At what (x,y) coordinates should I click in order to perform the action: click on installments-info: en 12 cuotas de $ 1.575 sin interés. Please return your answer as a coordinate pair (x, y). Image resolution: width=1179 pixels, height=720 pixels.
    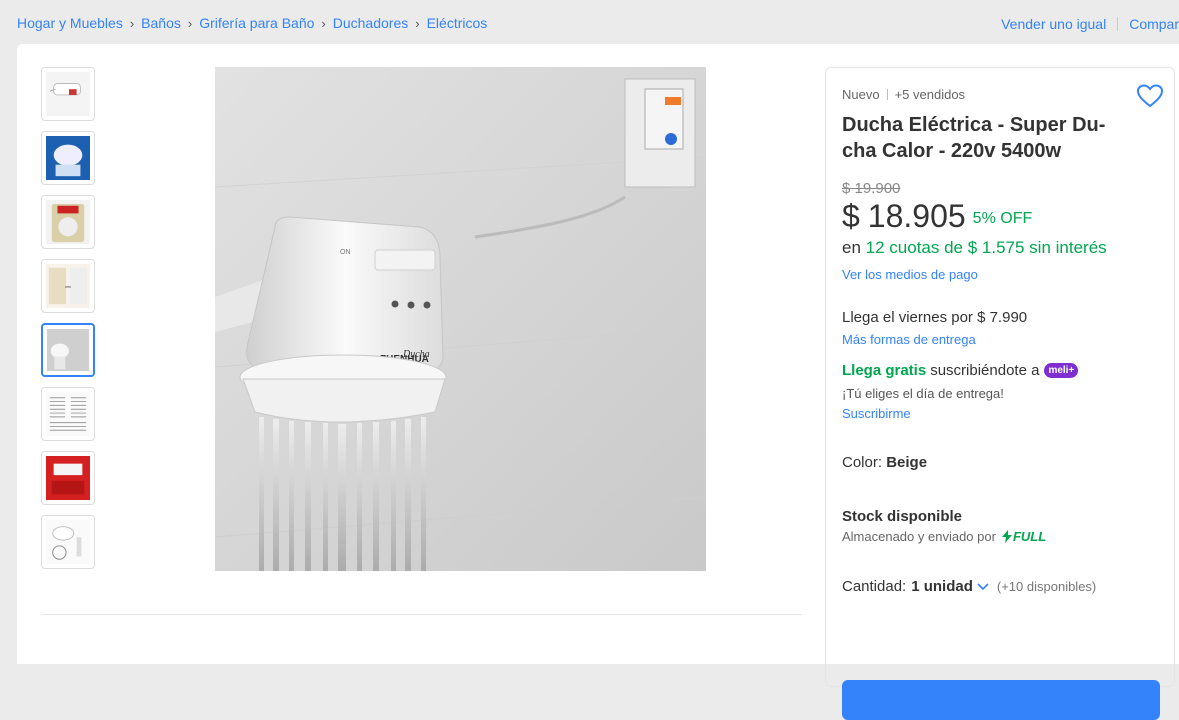
    Looking at the image, I should click on (974, 248).